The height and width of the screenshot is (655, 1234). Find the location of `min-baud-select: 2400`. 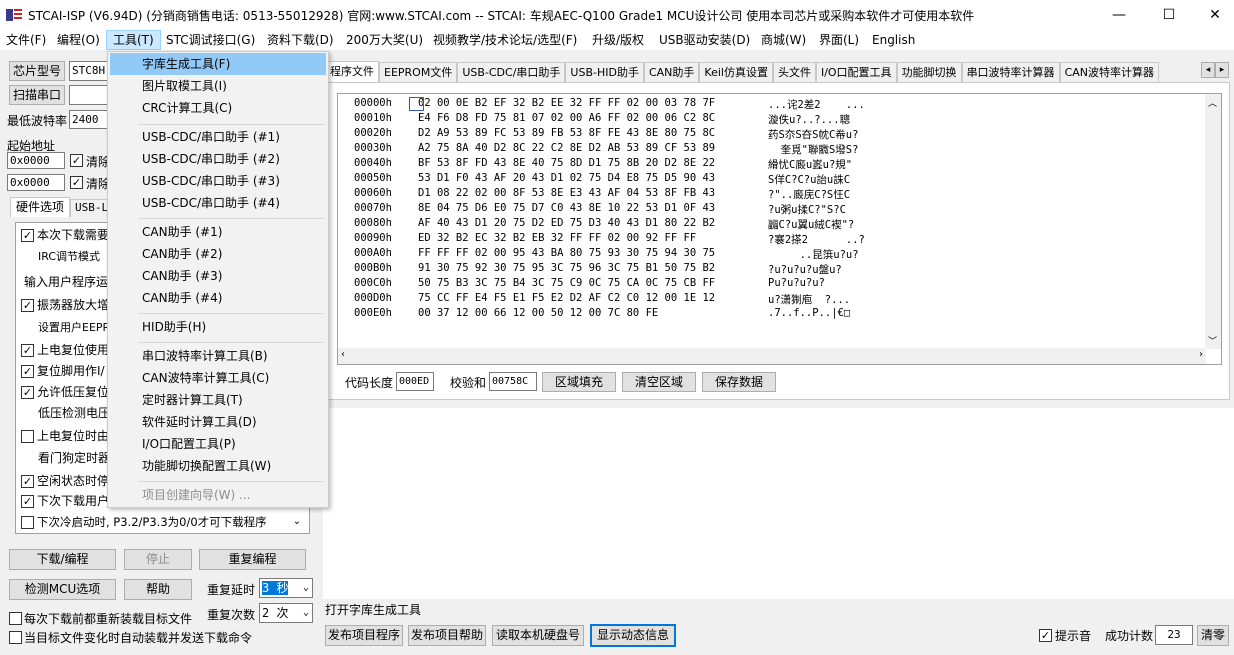

min-baud-select: 2400 is located at coordinates (89, 119).